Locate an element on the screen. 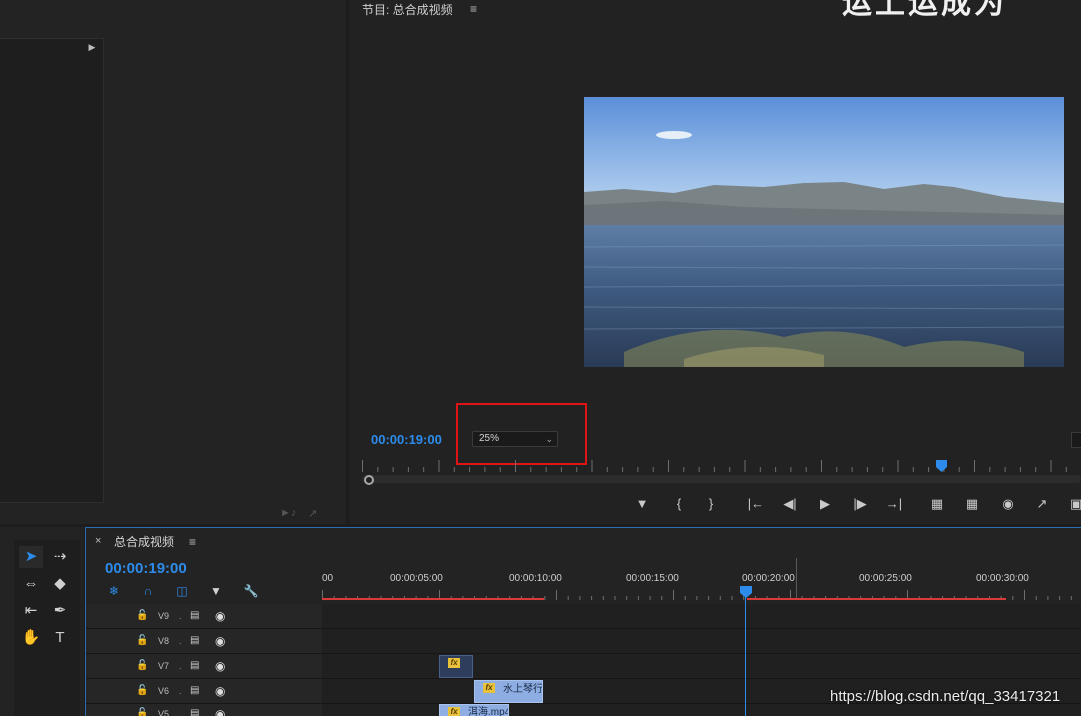  project-panel-content is located at coordinates (52, 270).